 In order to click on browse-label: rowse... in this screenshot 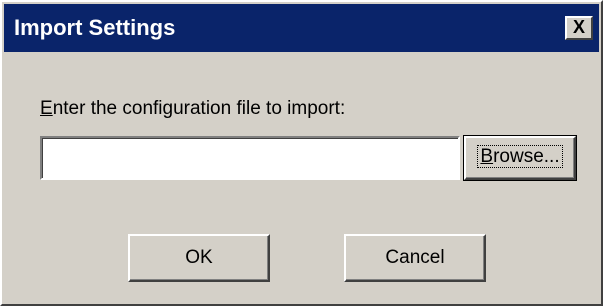, I will do `click(526, 156)`.